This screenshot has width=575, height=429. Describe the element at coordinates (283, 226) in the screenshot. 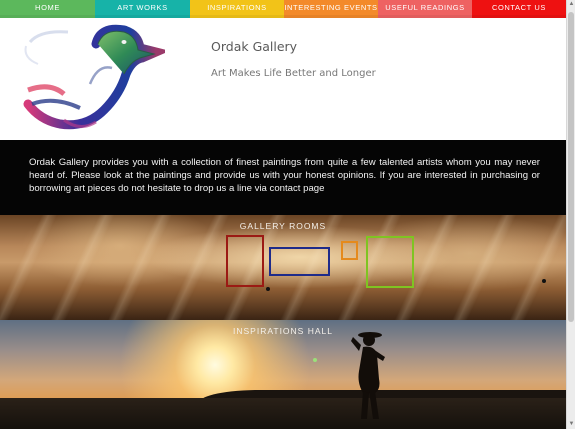

I see `gallery-rooms-title: GALLERY ROOMS` at that location.